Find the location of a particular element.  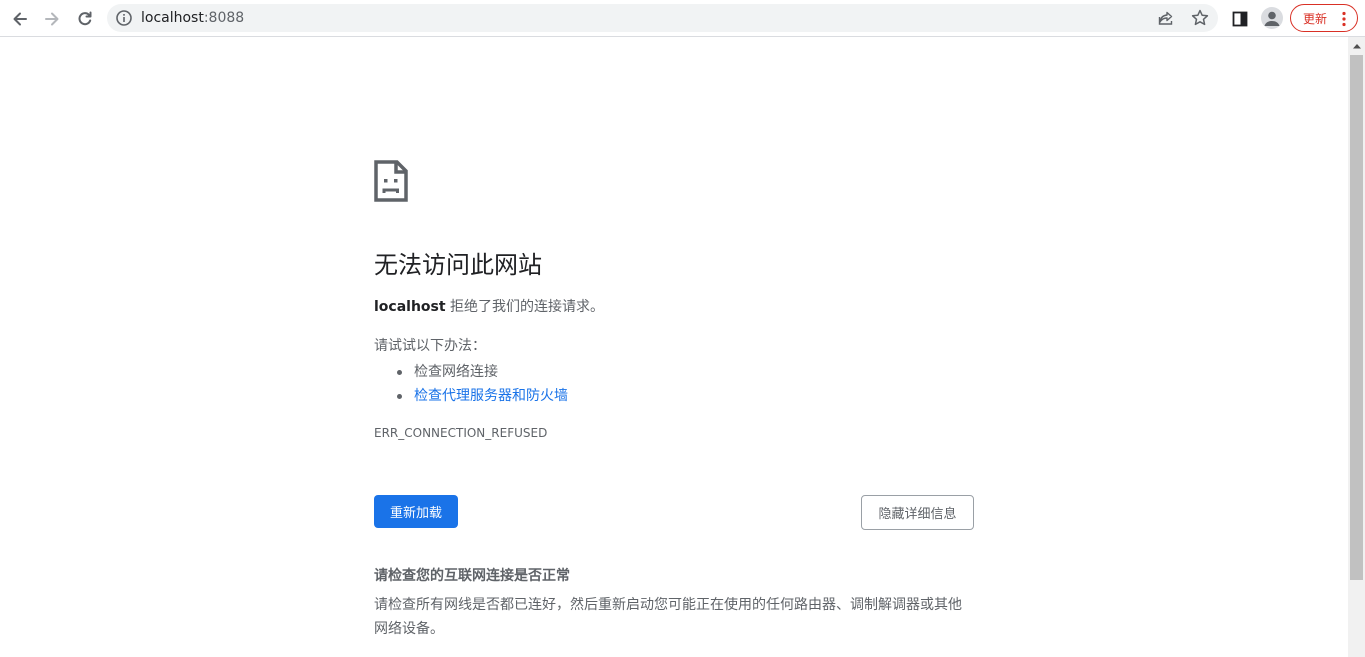

bookmark-star-icon is located at coordinates (1200, 18).